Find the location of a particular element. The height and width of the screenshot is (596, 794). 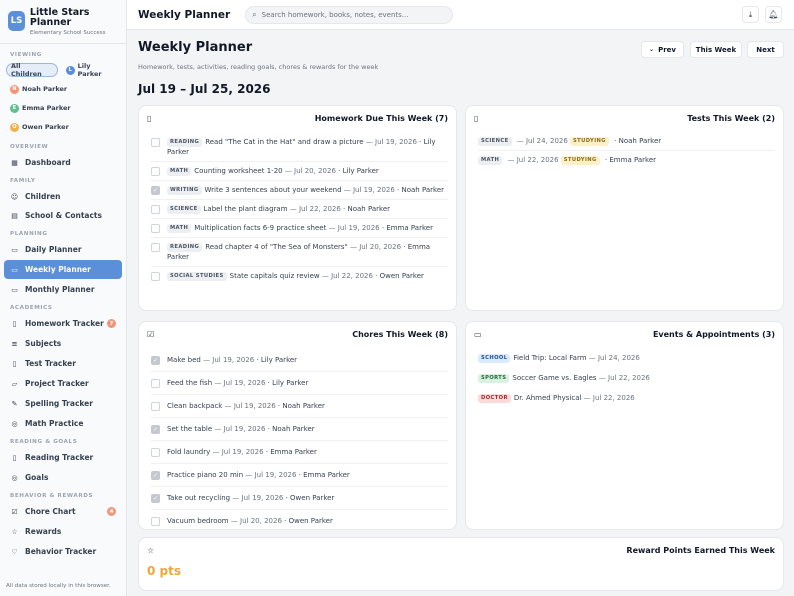

book-icon: ▯ is located at coordinates (149, 118).